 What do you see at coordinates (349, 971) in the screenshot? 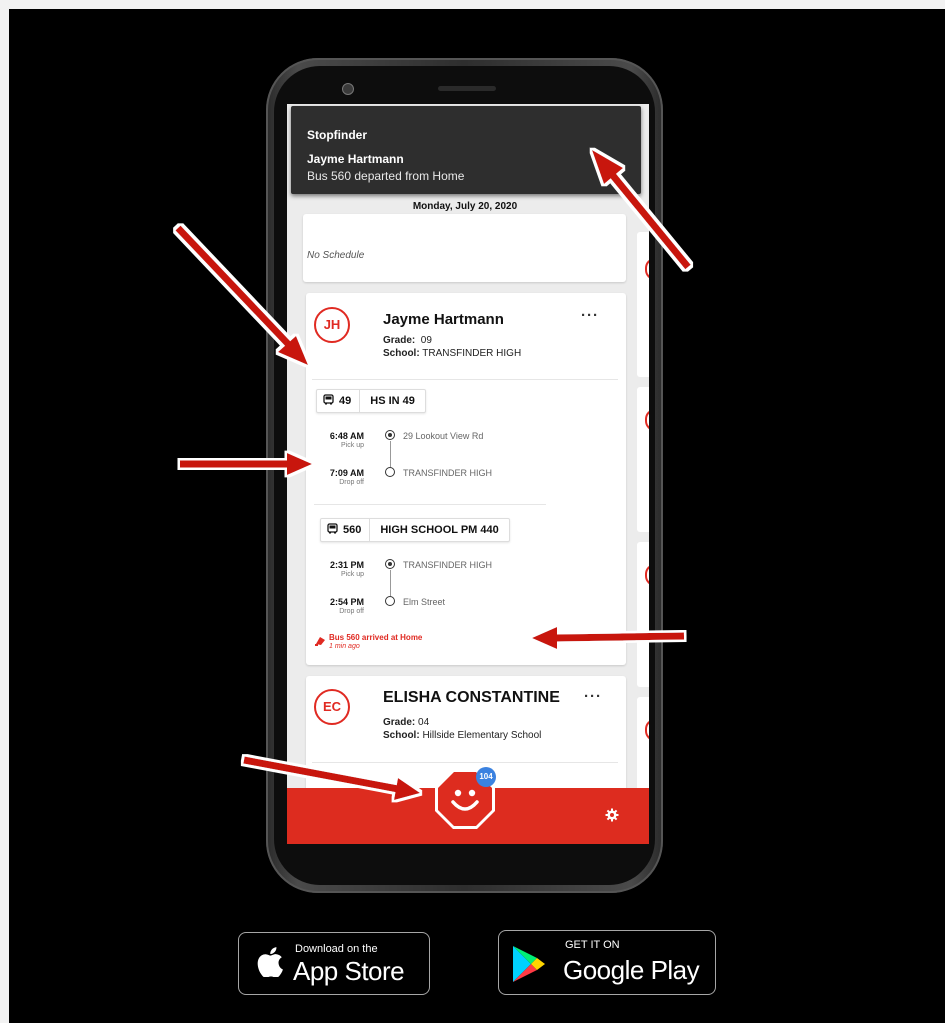
I see `app-store-text: App Store` at bounding box center [349, 971].